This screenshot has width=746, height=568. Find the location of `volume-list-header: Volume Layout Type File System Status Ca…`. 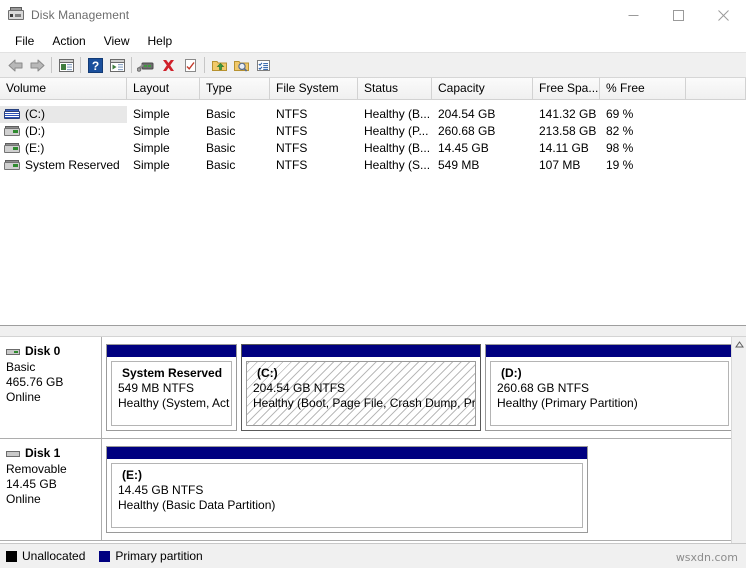

volume-list-header: Volume Layout Type File System Status Ca… is located at coordinates (373, 89).